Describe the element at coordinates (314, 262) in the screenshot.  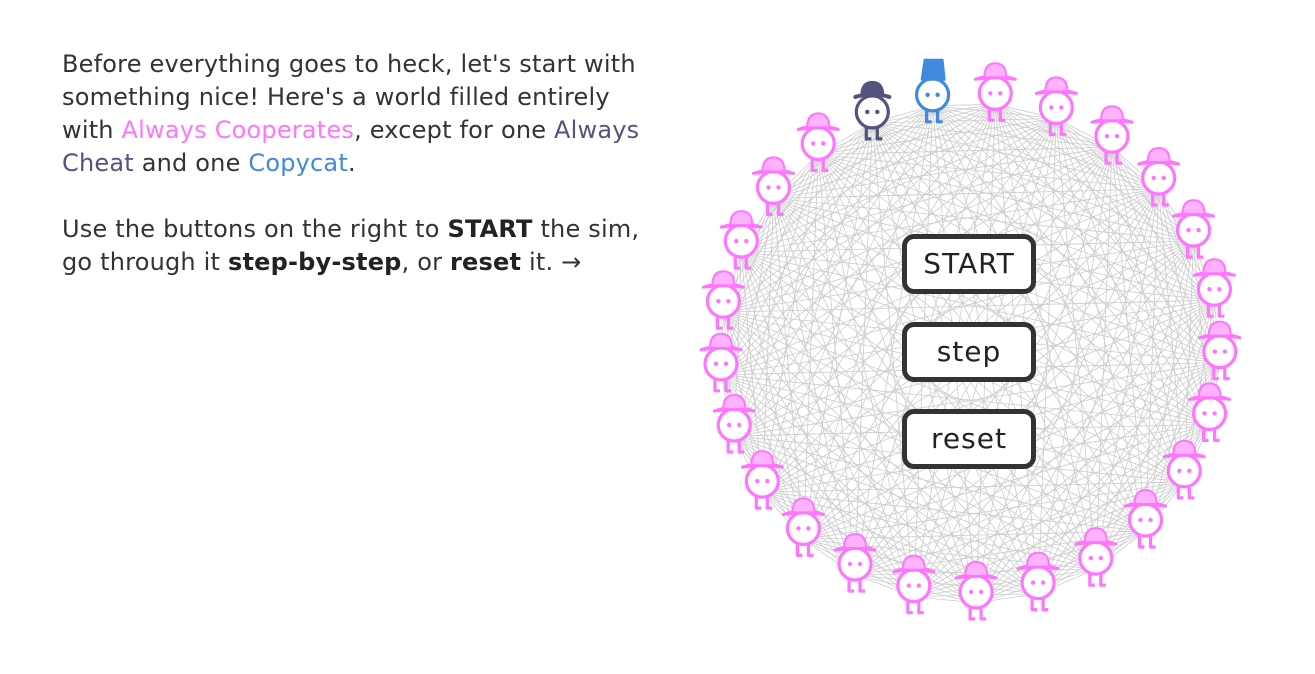
I see `step-keyword: step-by-step` at that location.